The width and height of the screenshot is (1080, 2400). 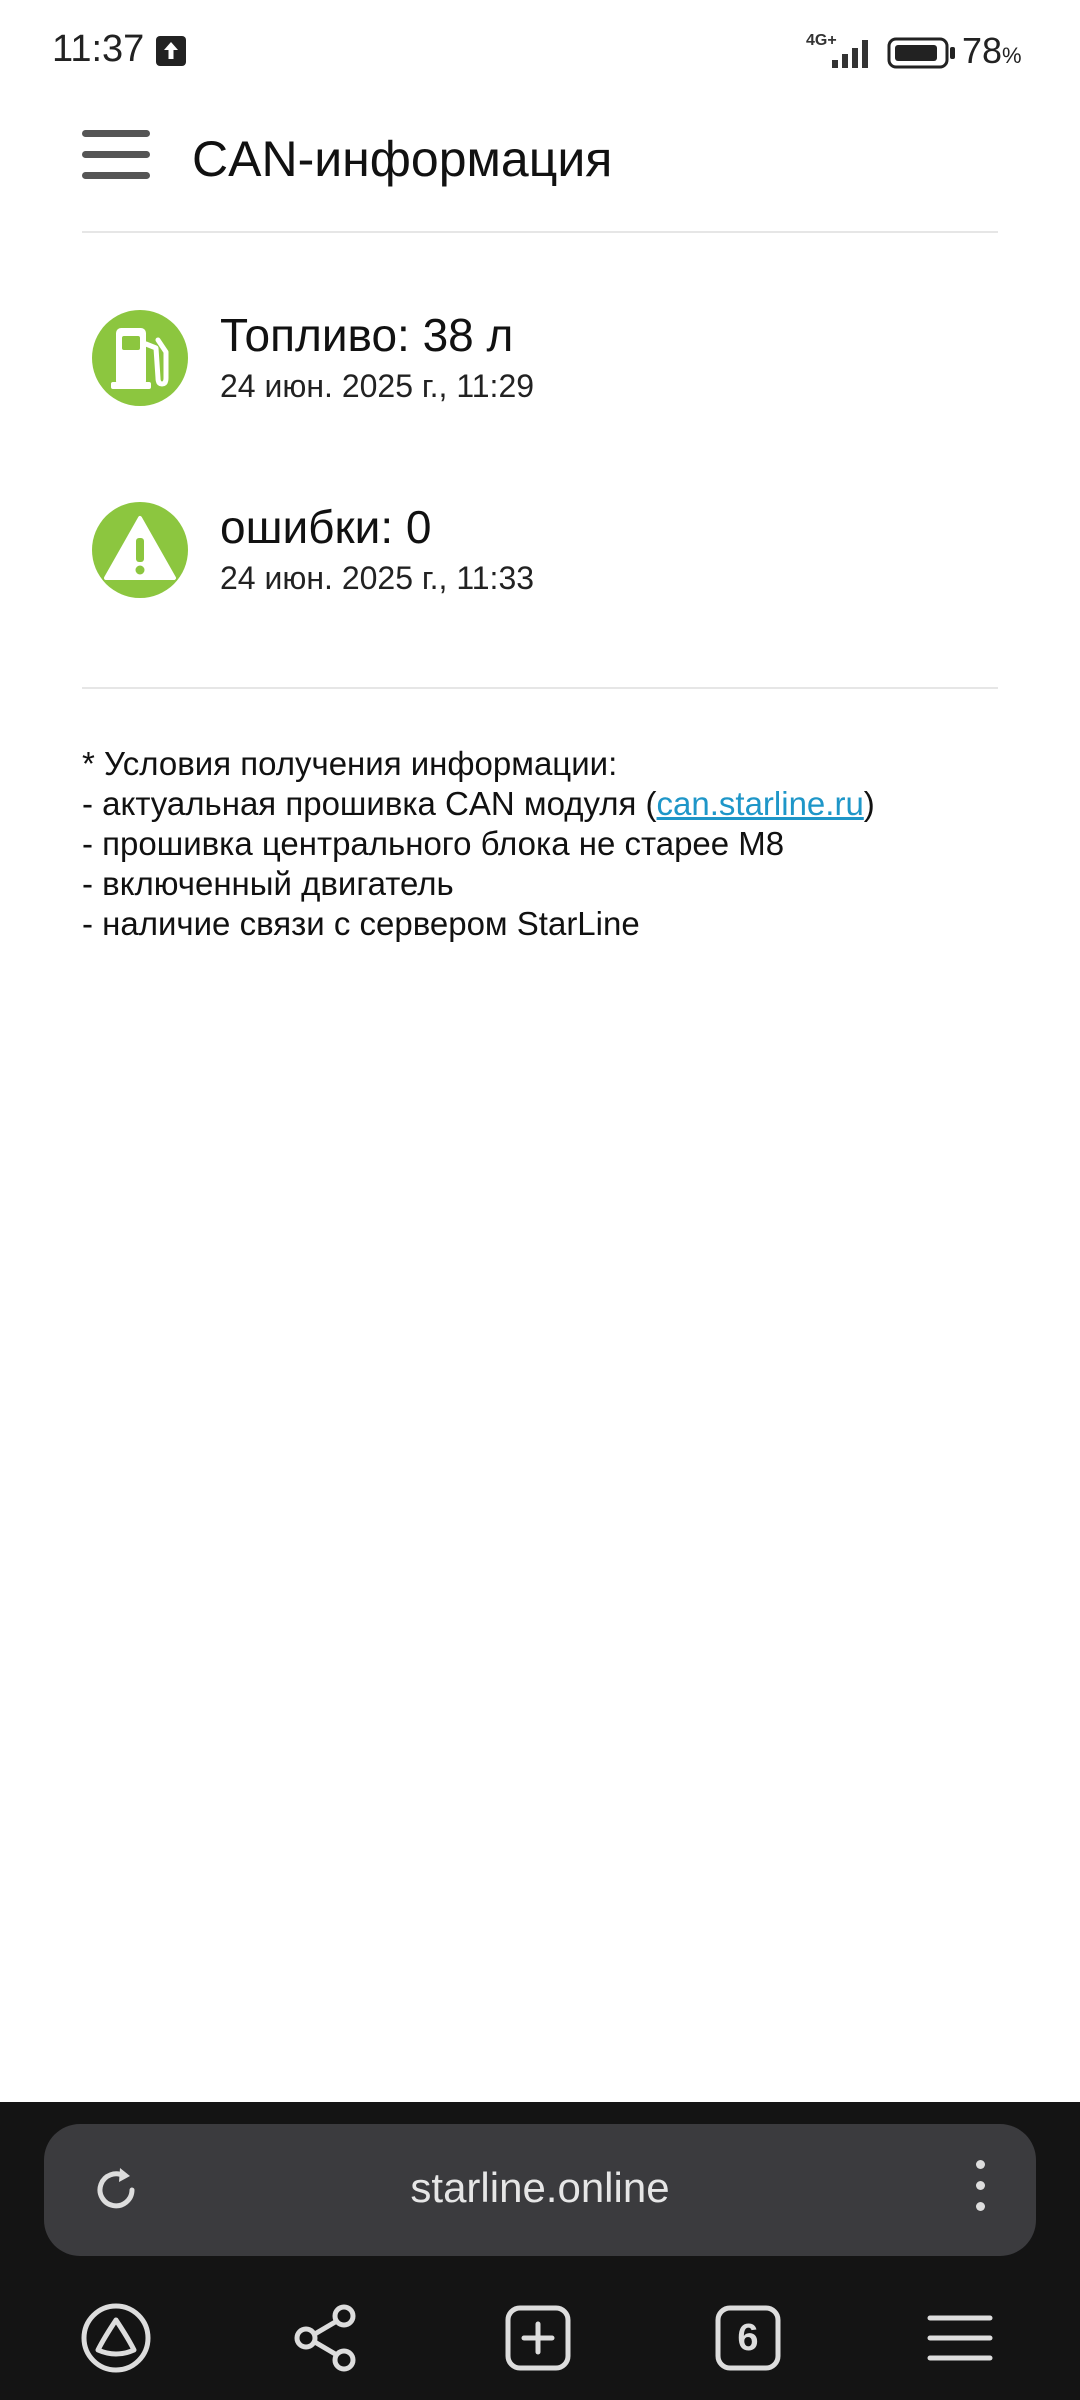 I want to click on browser-toolbar: starline.online 6, so click(x=540, y=2251).